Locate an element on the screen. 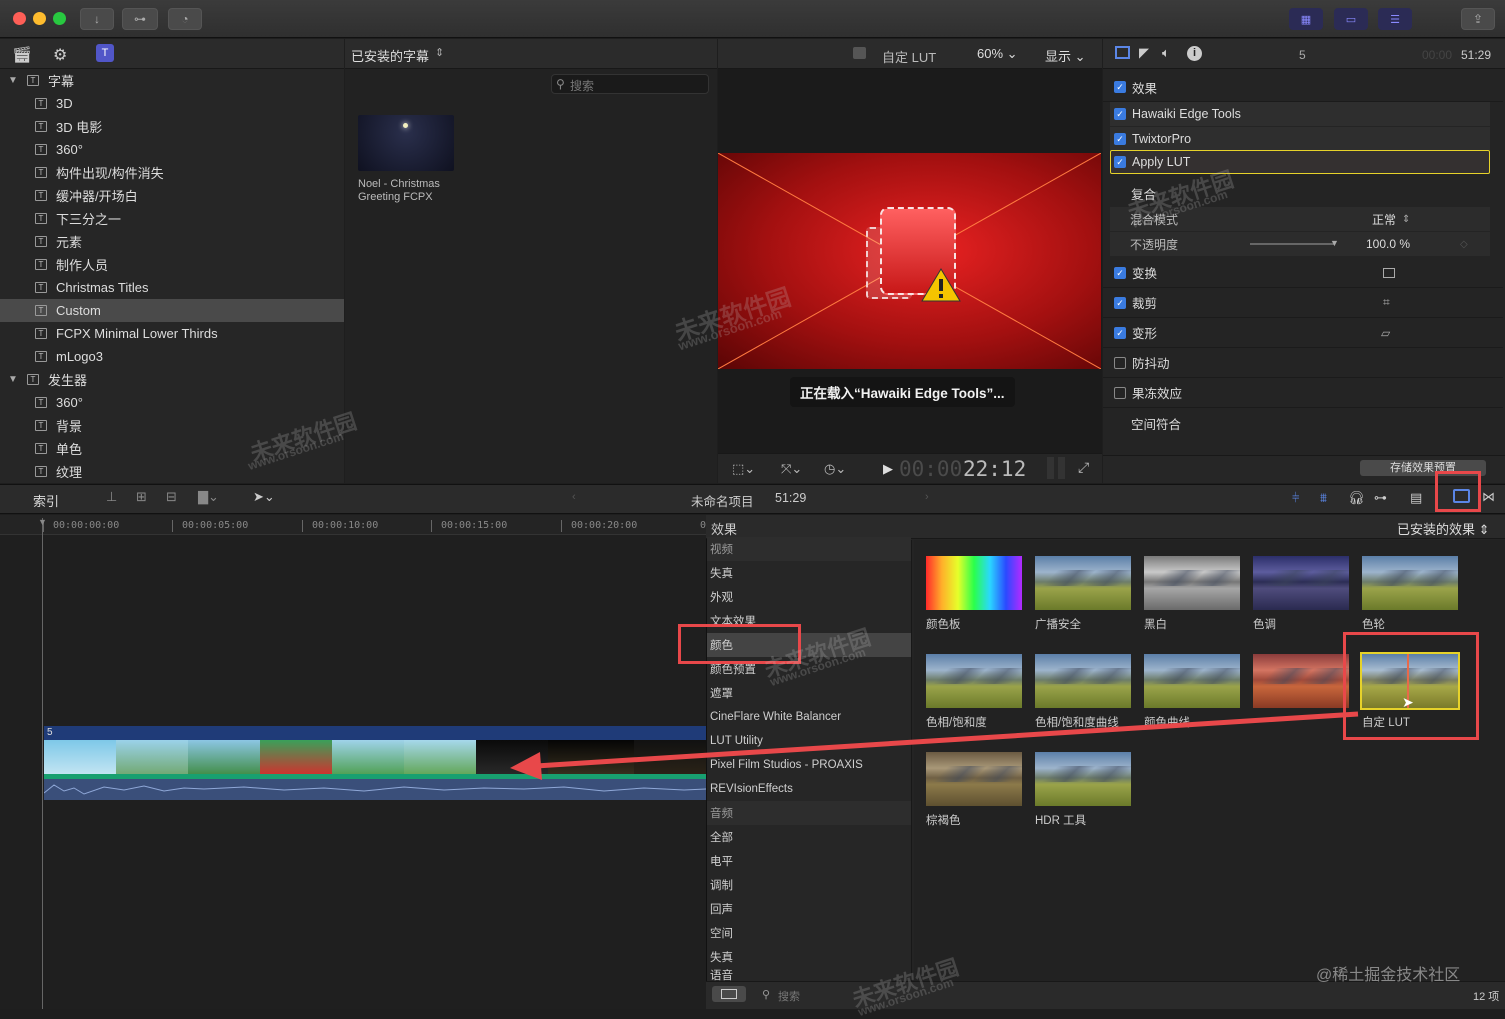  zoom-window-button is located at coordinates (59, 18).